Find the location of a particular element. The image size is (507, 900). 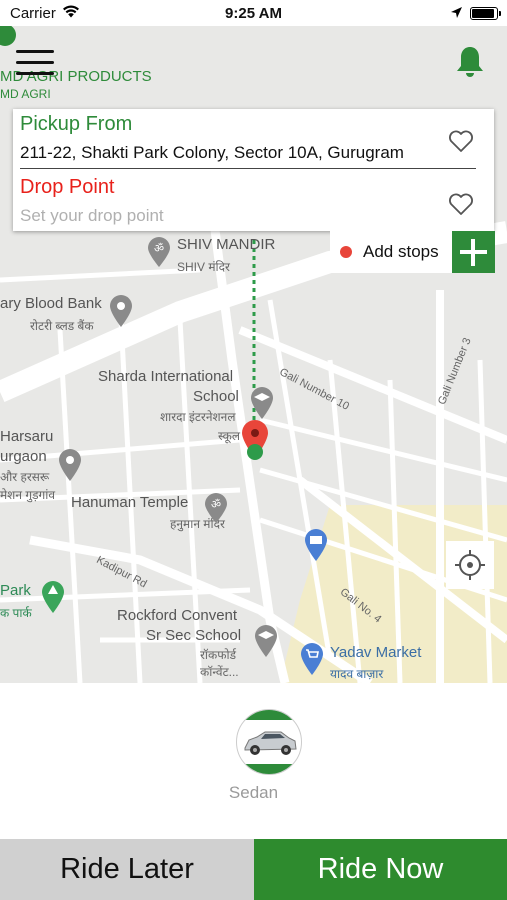

place-school-1: Sharda International is located at coordinates (166, 376).